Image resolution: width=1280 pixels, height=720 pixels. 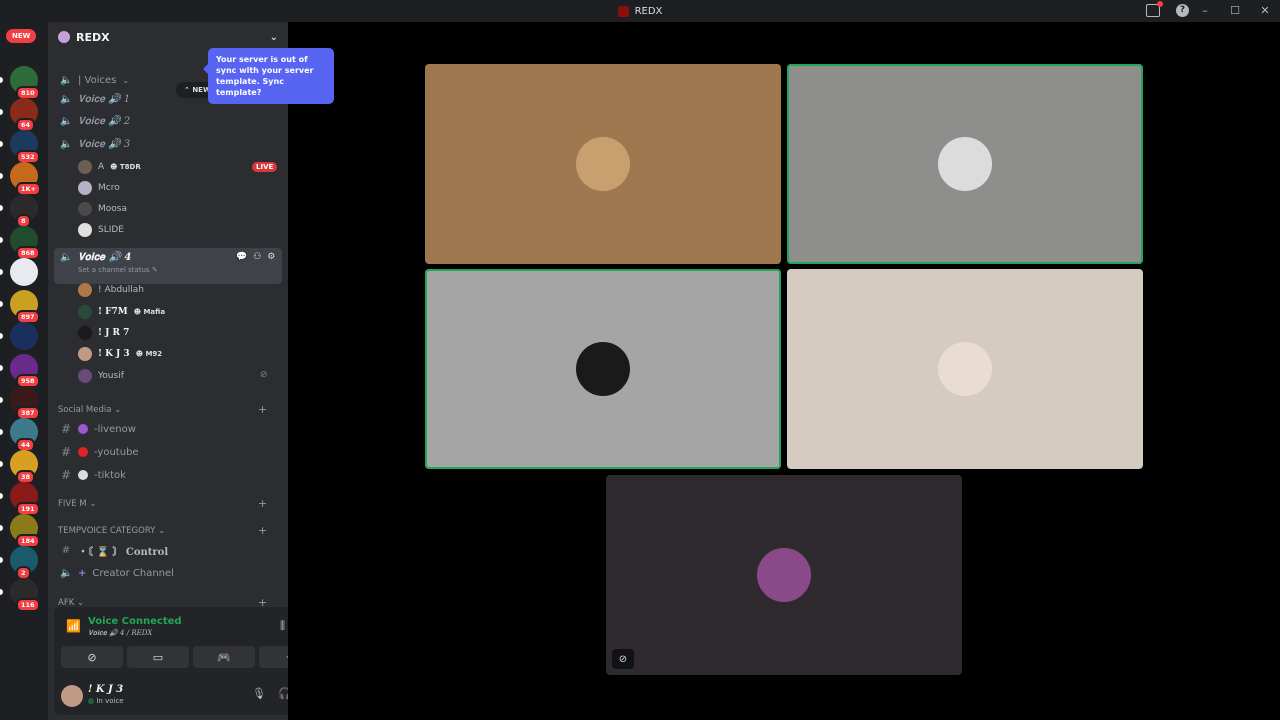 I want to click on muted-icon: ⊘, so click(x=623, y=659).